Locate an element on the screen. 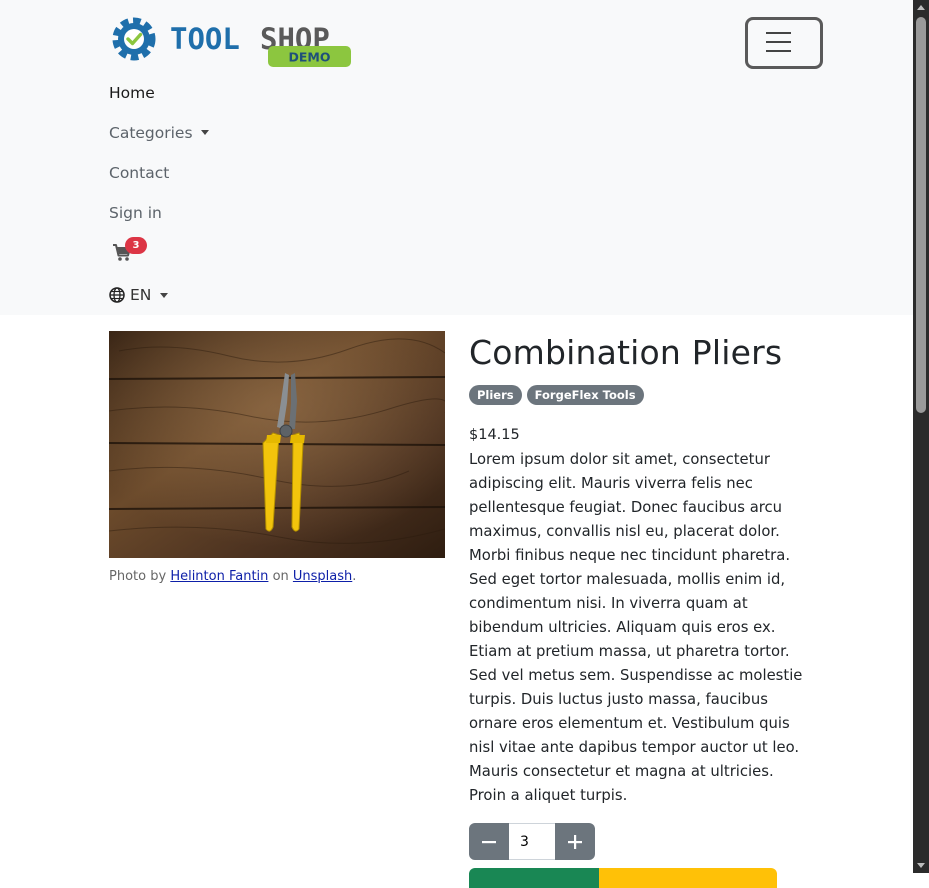  cart-link: 3 is located at coordinates (132, 252).